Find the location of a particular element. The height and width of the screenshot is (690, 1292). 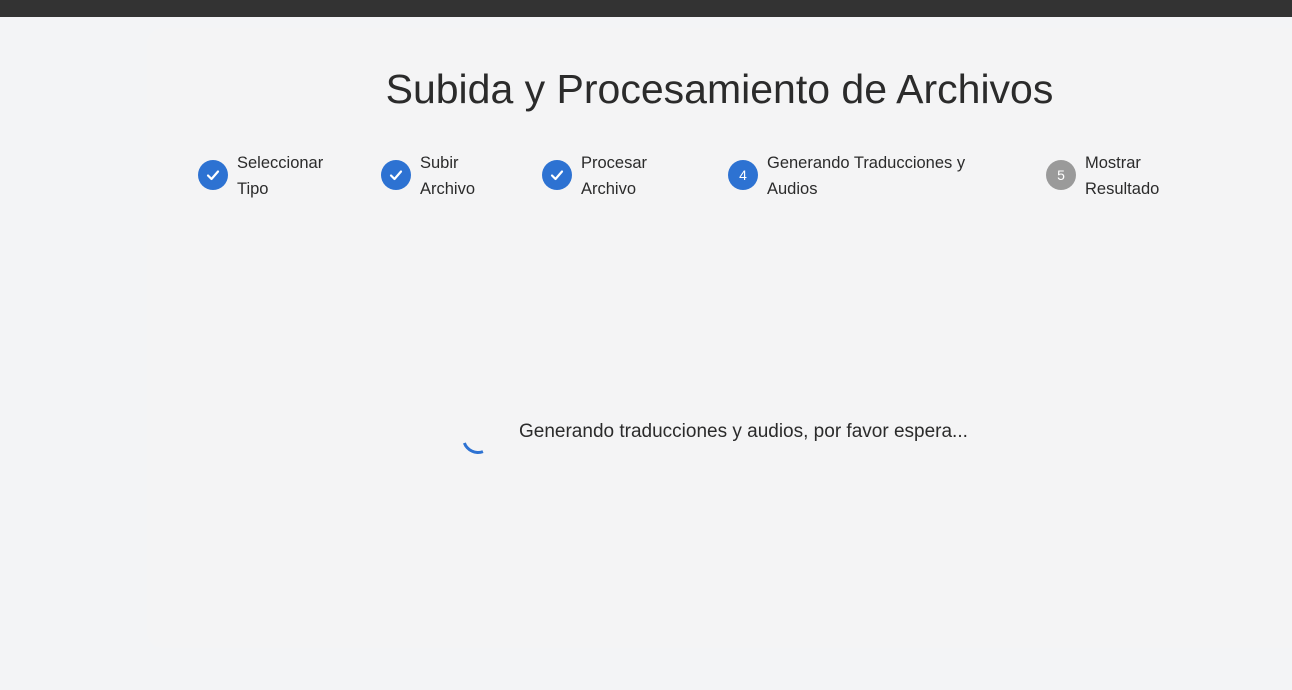

step-5-number-badge: 5 is located at coordinates (1061, 175).